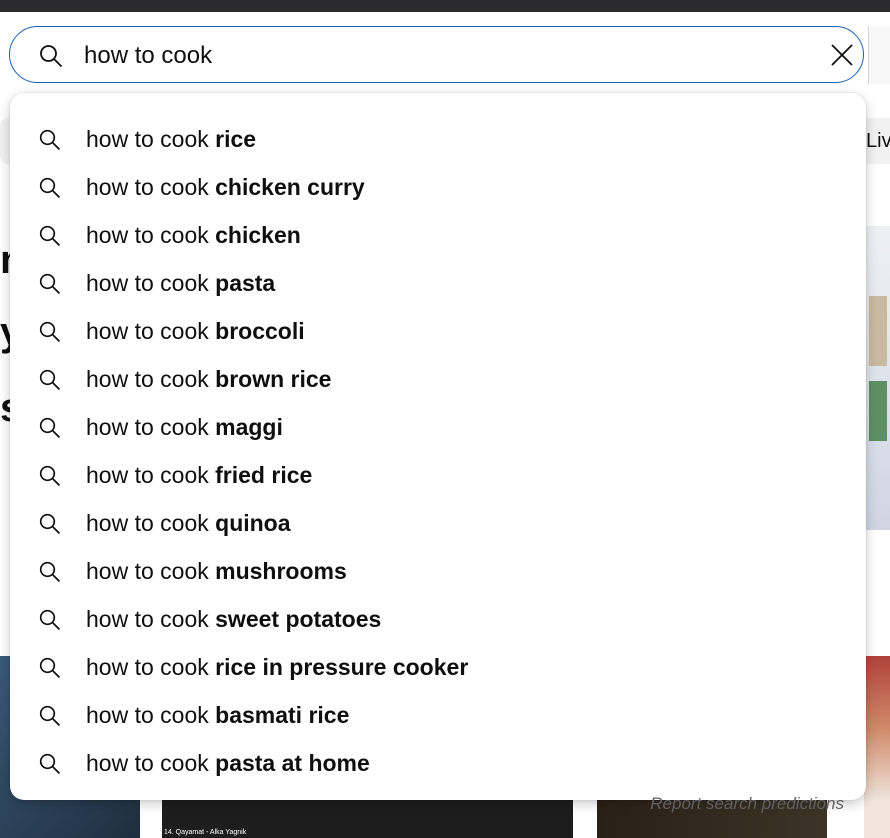 Image resolution: width=890 pixels, height=838 pixels. Describe the element at coordinates (438, 764) in the screenshot. I see `suggestion-item: how to cook pasta at home` at that location.